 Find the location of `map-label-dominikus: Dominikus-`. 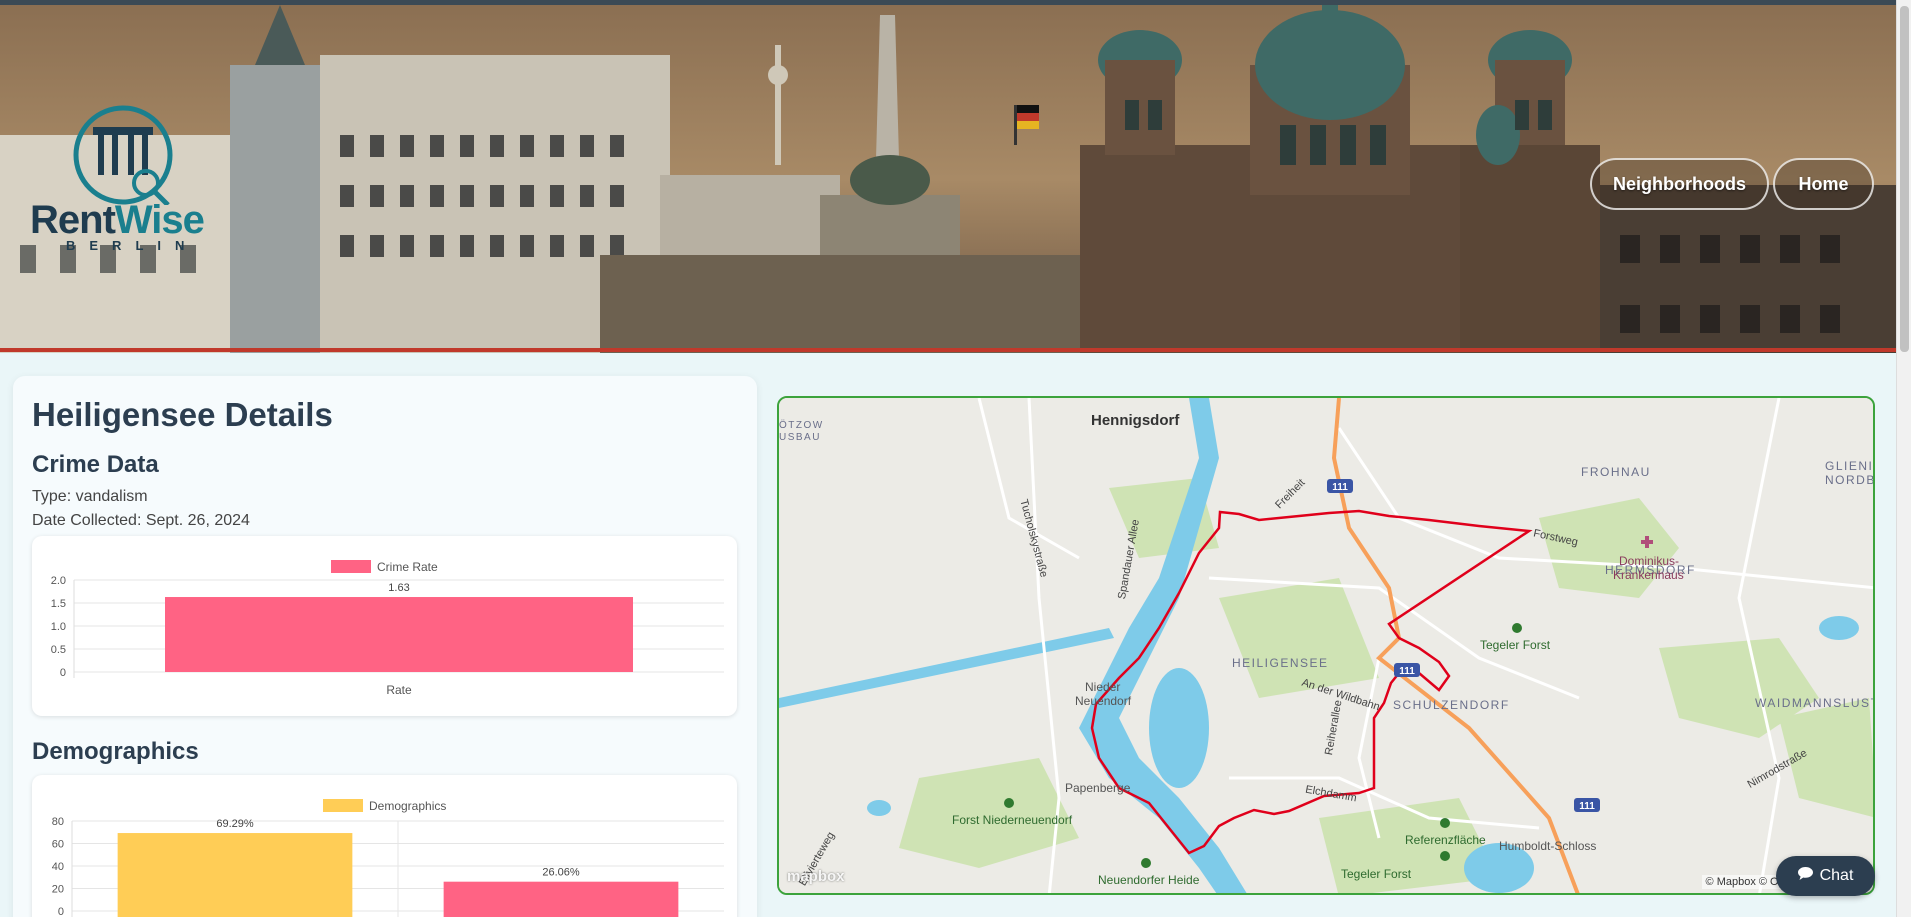

map-label-dominikus: Dominikus- is located at coordinates (1649, 561).